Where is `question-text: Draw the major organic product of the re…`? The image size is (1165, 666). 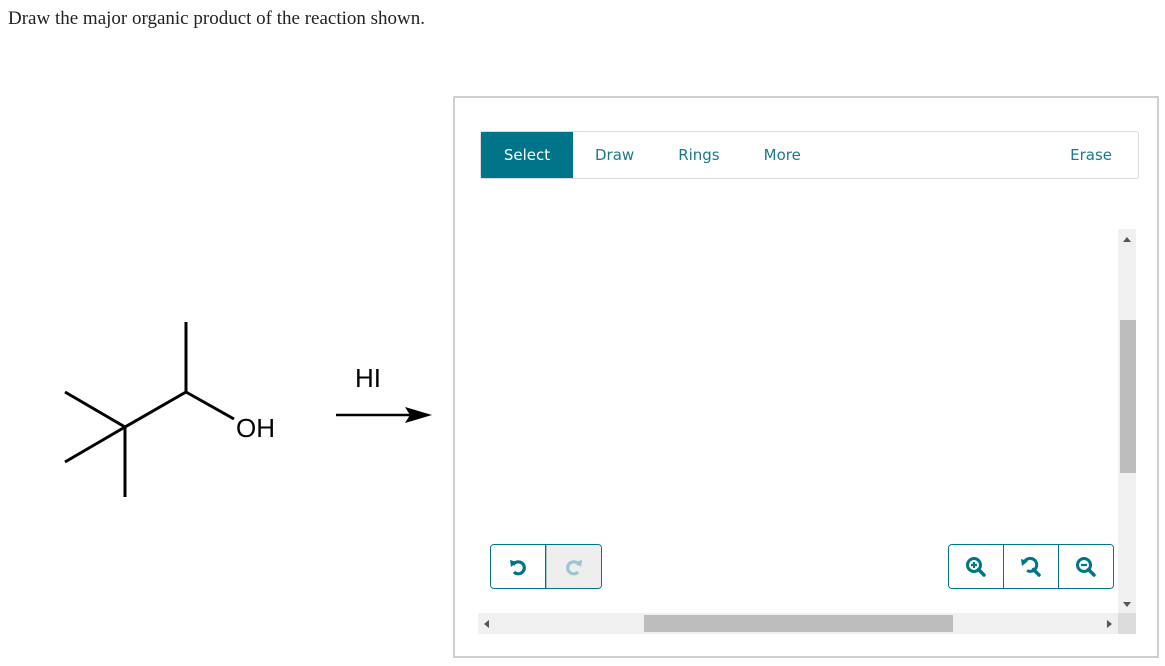 question-text: Draw the major organic product of the re… is located at coordinates (216, 18).